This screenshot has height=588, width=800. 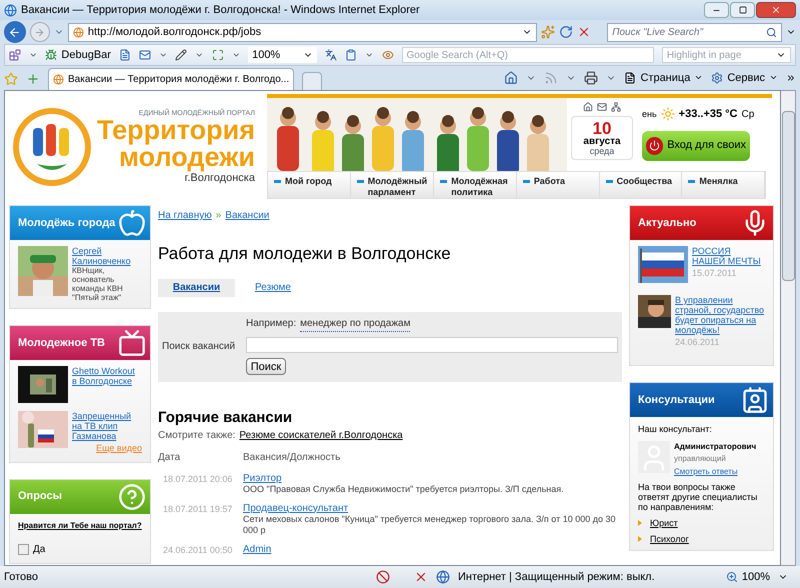 What do you see at coordinates (187, 157) in the screenshot?
I see `logo-title: молодежи` at bounding box center [187, 157].